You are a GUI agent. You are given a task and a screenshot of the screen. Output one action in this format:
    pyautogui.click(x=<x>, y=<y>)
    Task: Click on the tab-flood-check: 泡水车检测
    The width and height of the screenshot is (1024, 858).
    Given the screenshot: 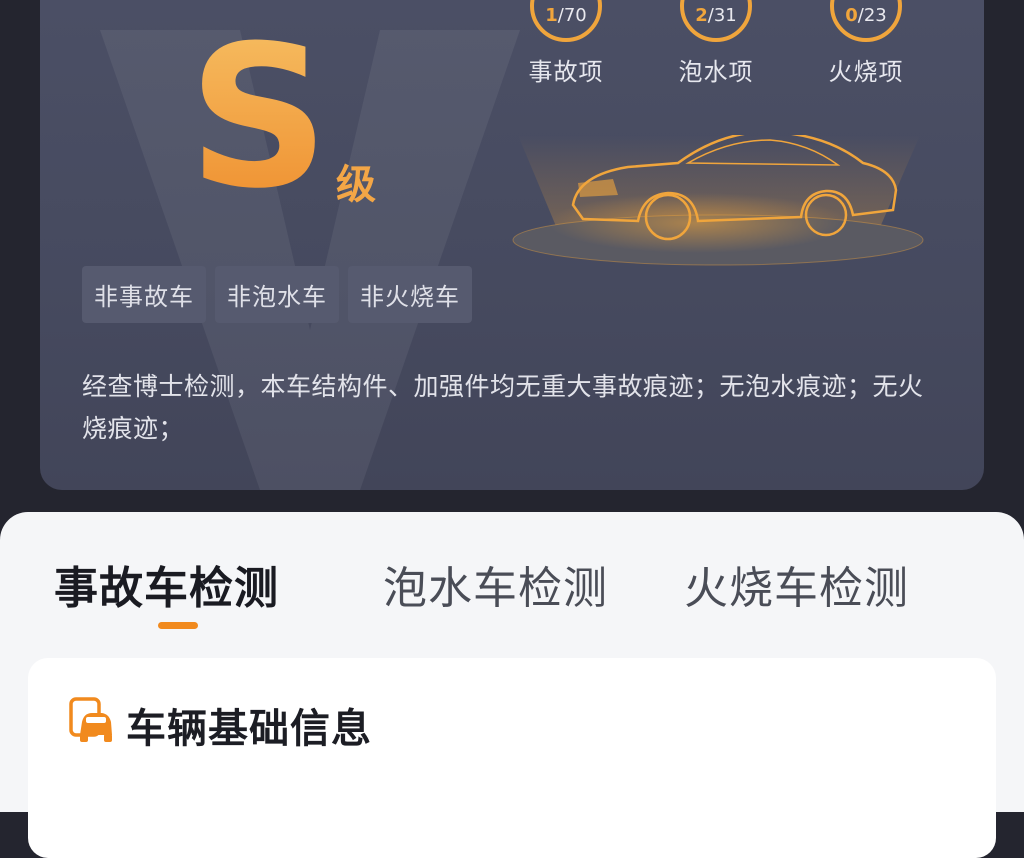 What is the action you would take?
    pyautogui.click(x=495, y=584)
    